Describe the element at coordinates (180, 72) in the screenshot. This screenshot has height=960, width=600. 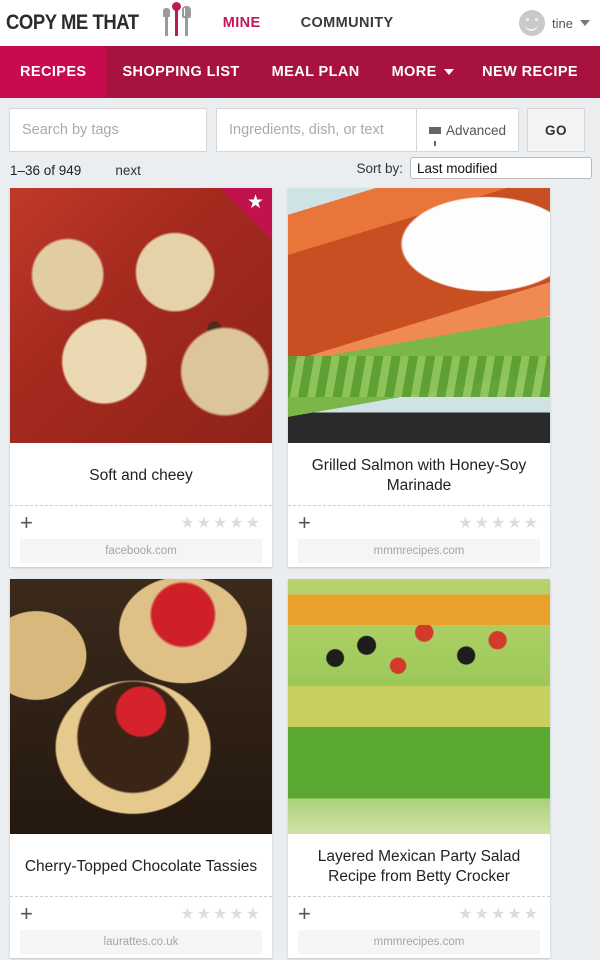
I see `nav-item-shopping-list: SHOPPING LIST` at that location.